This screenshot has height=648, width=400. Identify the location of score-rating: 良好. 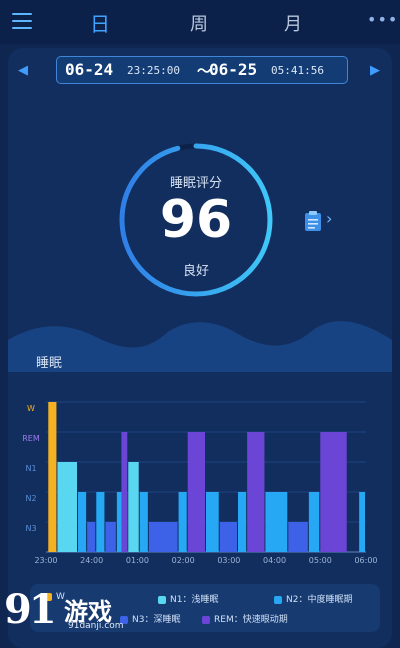
(195, 271).